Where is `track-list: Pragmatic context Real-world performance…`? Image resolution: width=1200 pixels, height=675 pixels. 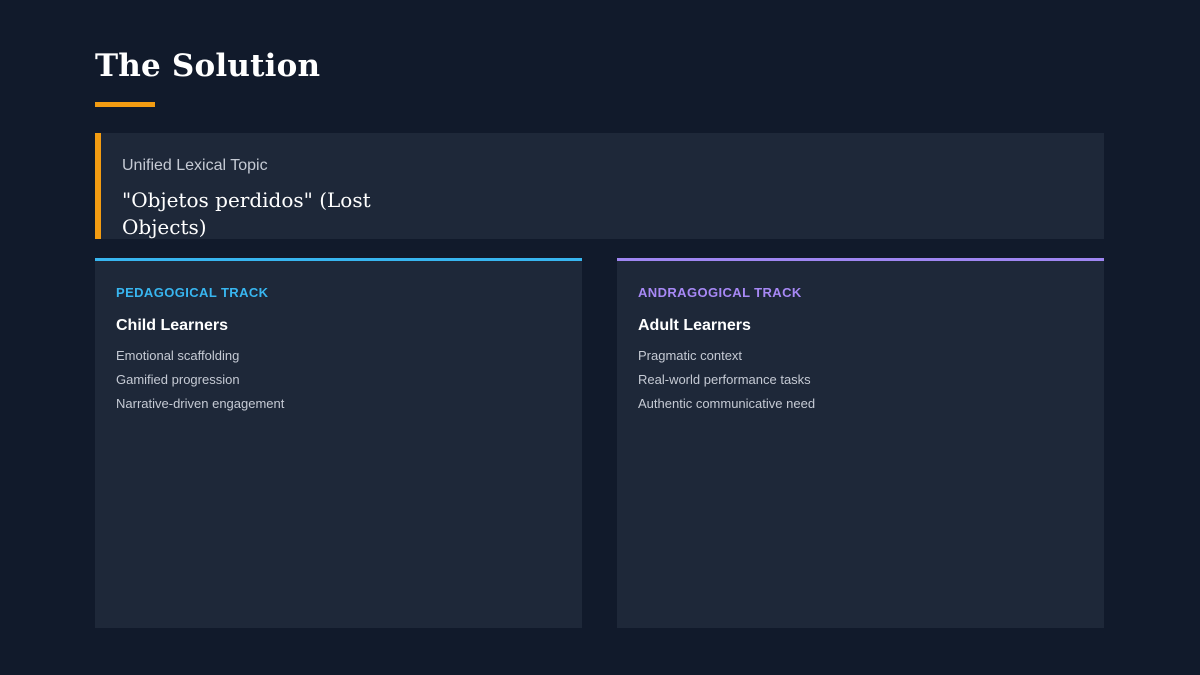
track-list: Pragmatic context Real-world performance… is located at coordinates (726, 383).